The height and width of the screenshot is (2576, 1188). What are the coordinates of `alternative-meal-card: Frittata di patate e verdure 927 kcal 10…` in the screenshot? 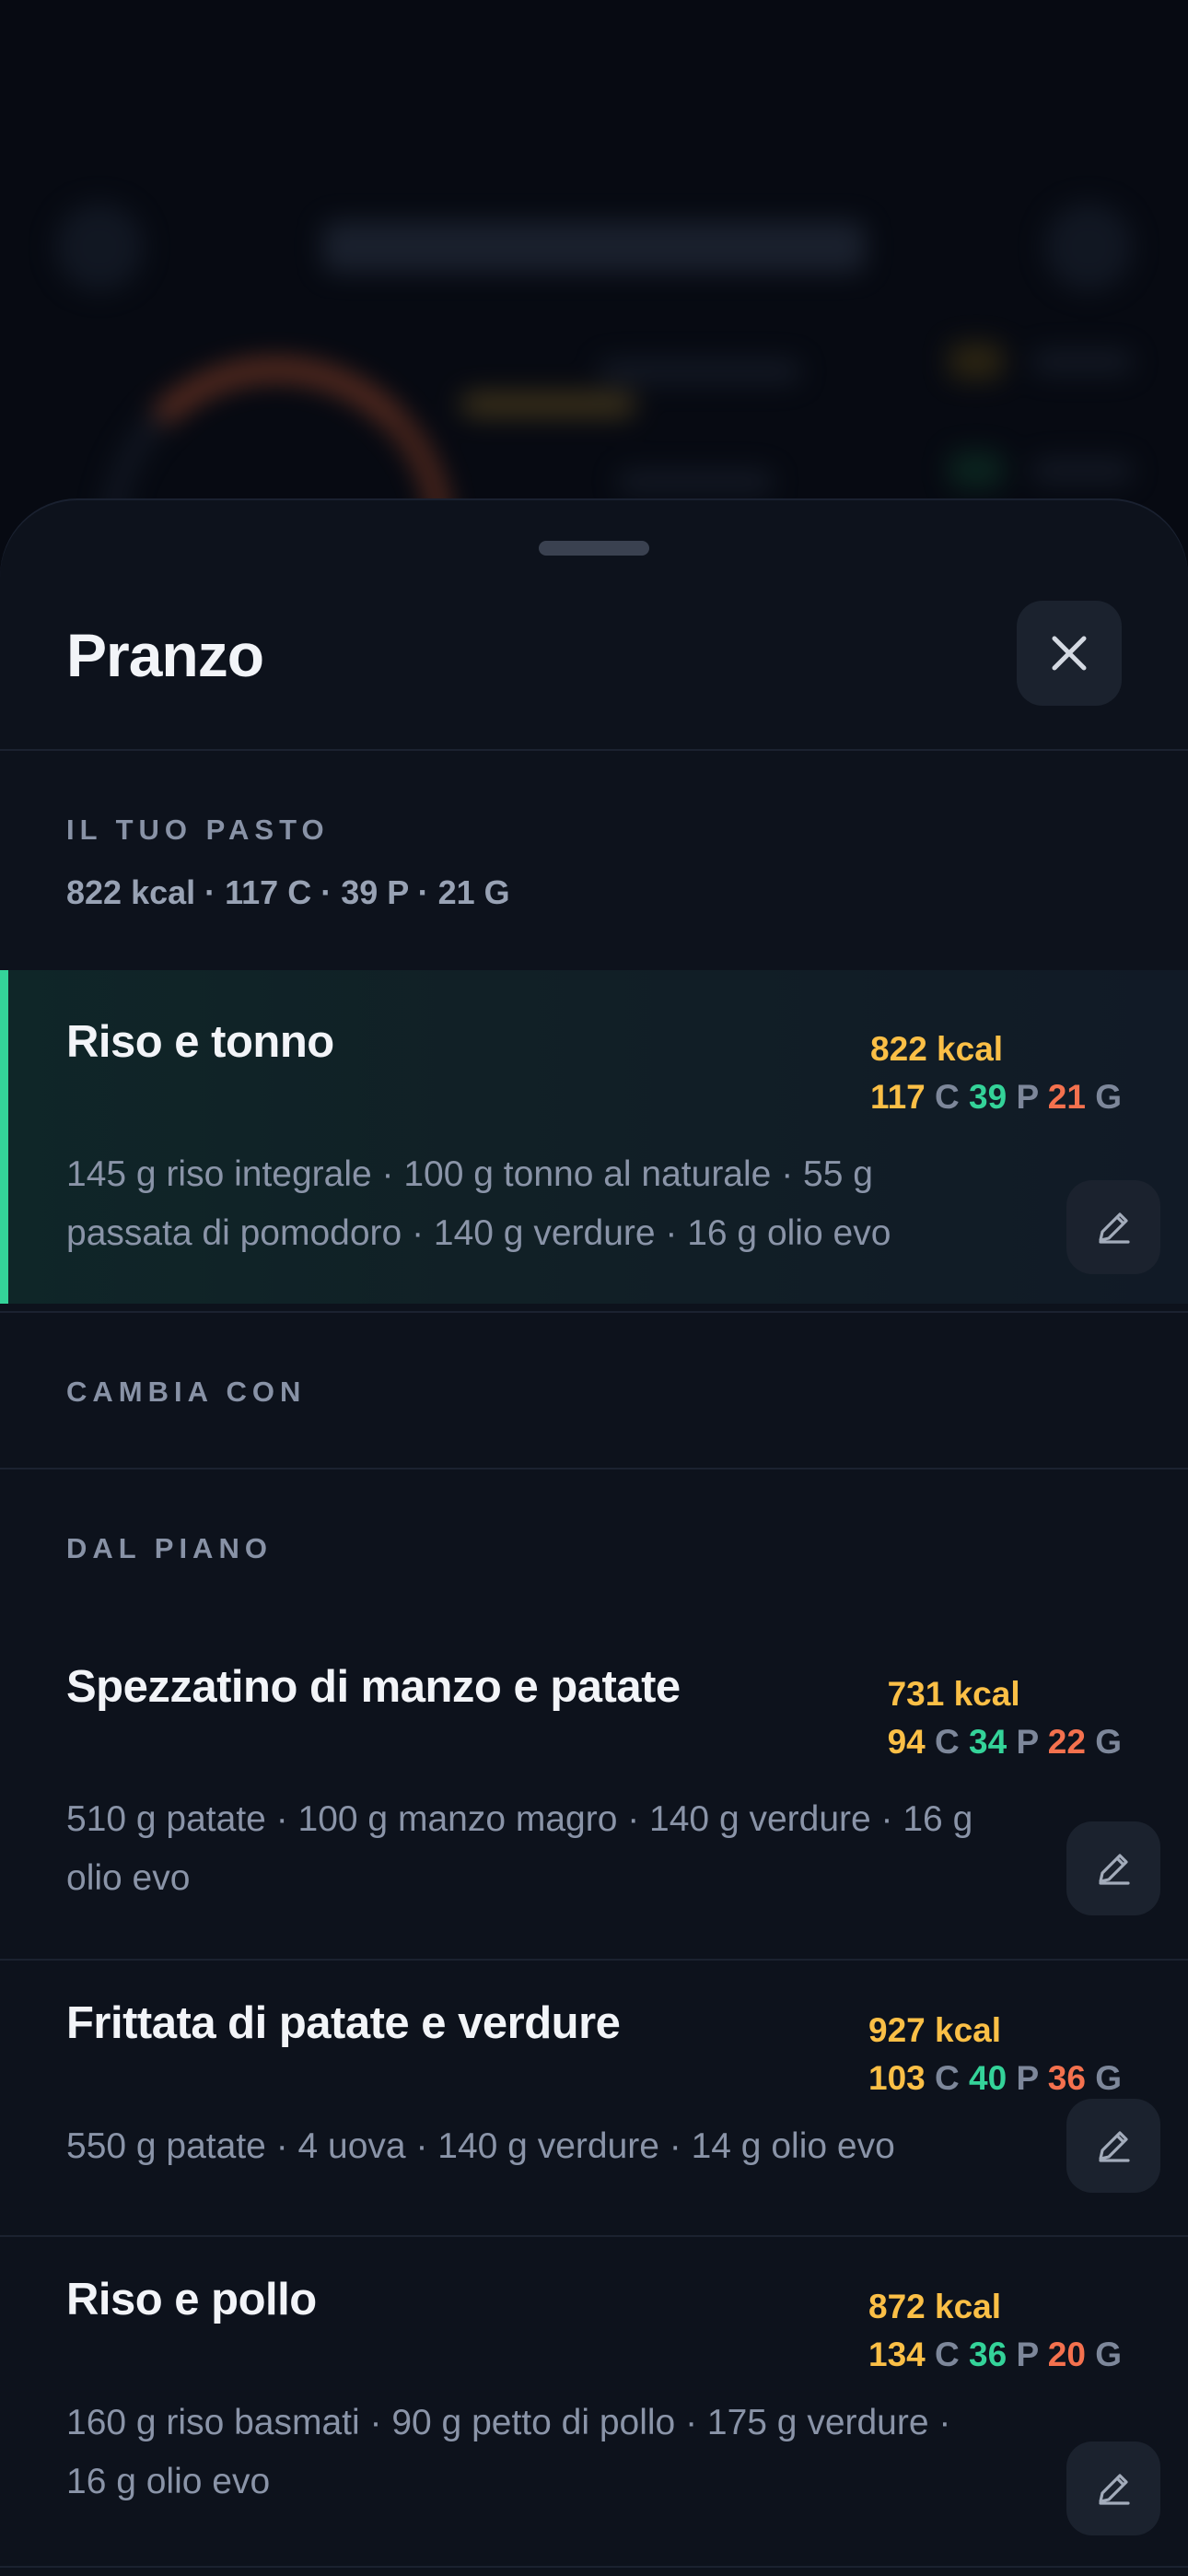 It's located at (594, 2099).